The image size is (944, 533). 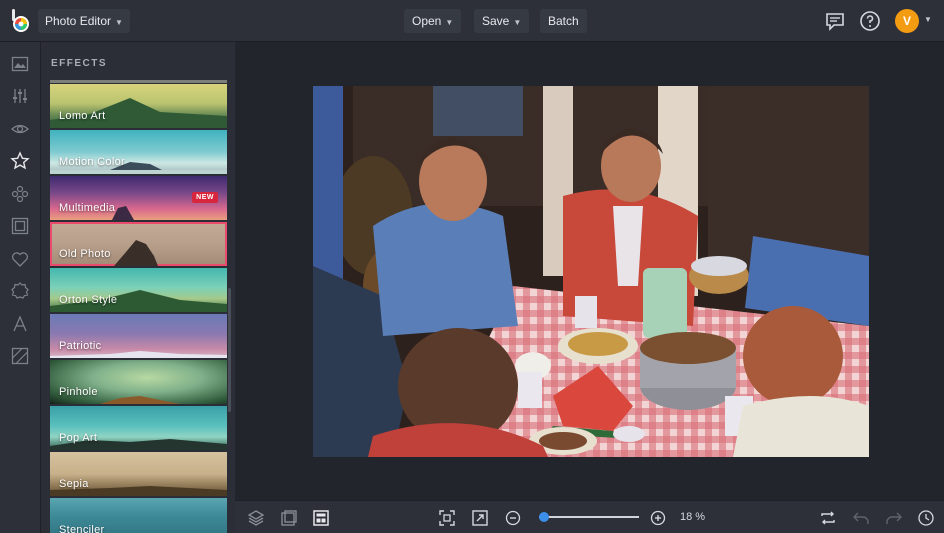 What do you see at coordinates (20, 226) in the screenshot?
I see `frame-icon` at bounding box center [20, 226].